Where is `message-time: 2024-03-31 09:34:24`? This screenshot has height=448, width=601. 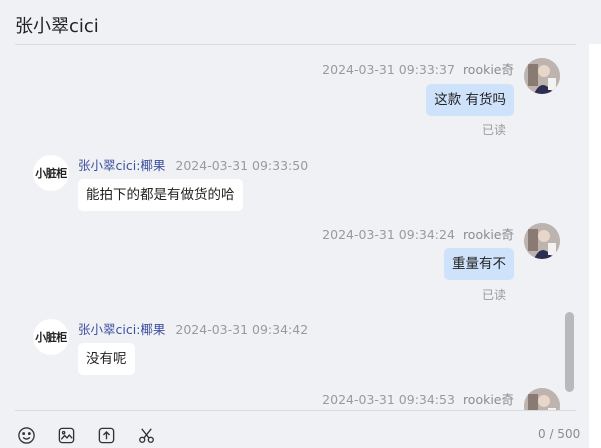
message-time: 2024-03-31 09:34:24 is located at coordinates (388, 234).